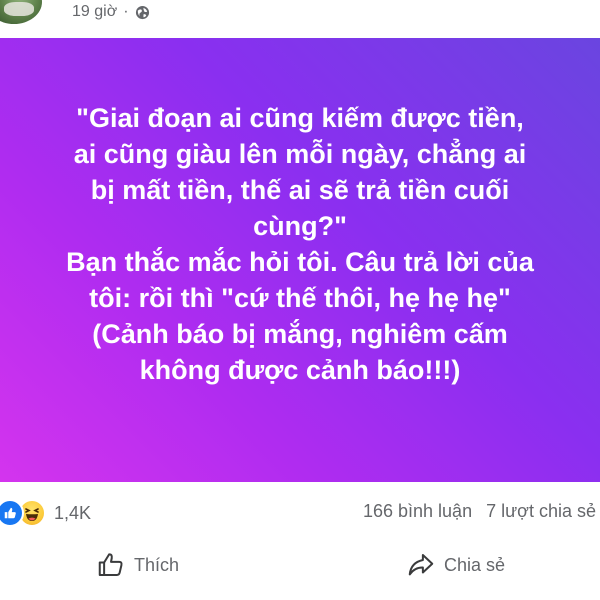 The height and width of the screenshot is (600, 600). What do you see at coordinates (300, 190) in the screenshot?
I see `post-text-line: bị mất tiền, thế ai sẽ trả tiền cuối` at bounding box center [300, 190].